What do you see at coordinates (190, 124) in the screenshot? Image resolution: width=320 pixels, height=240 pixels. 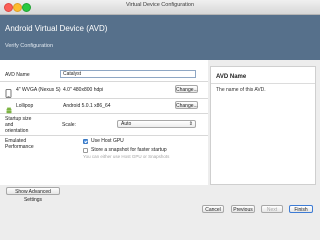 I see `select-arrows-icon: ⇕` at bounding box center [190, 124].